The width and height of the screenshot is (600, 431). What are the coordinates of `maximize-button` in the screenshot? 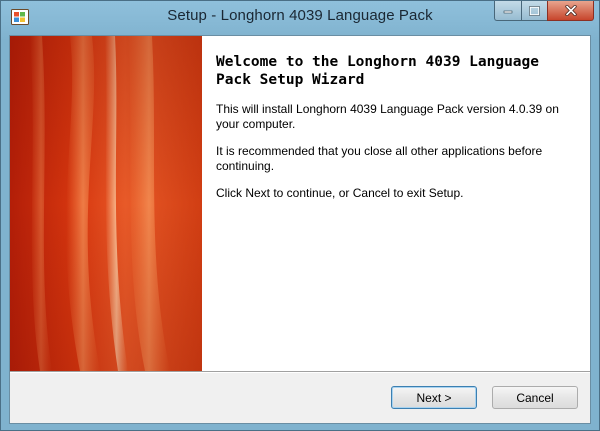 It's located at (534, 11).